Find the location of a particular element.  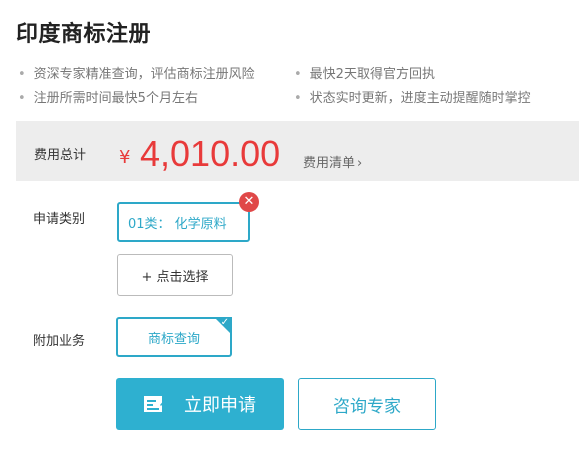

fee-total-label: 费用总计 is located at coordinates (60, 155).